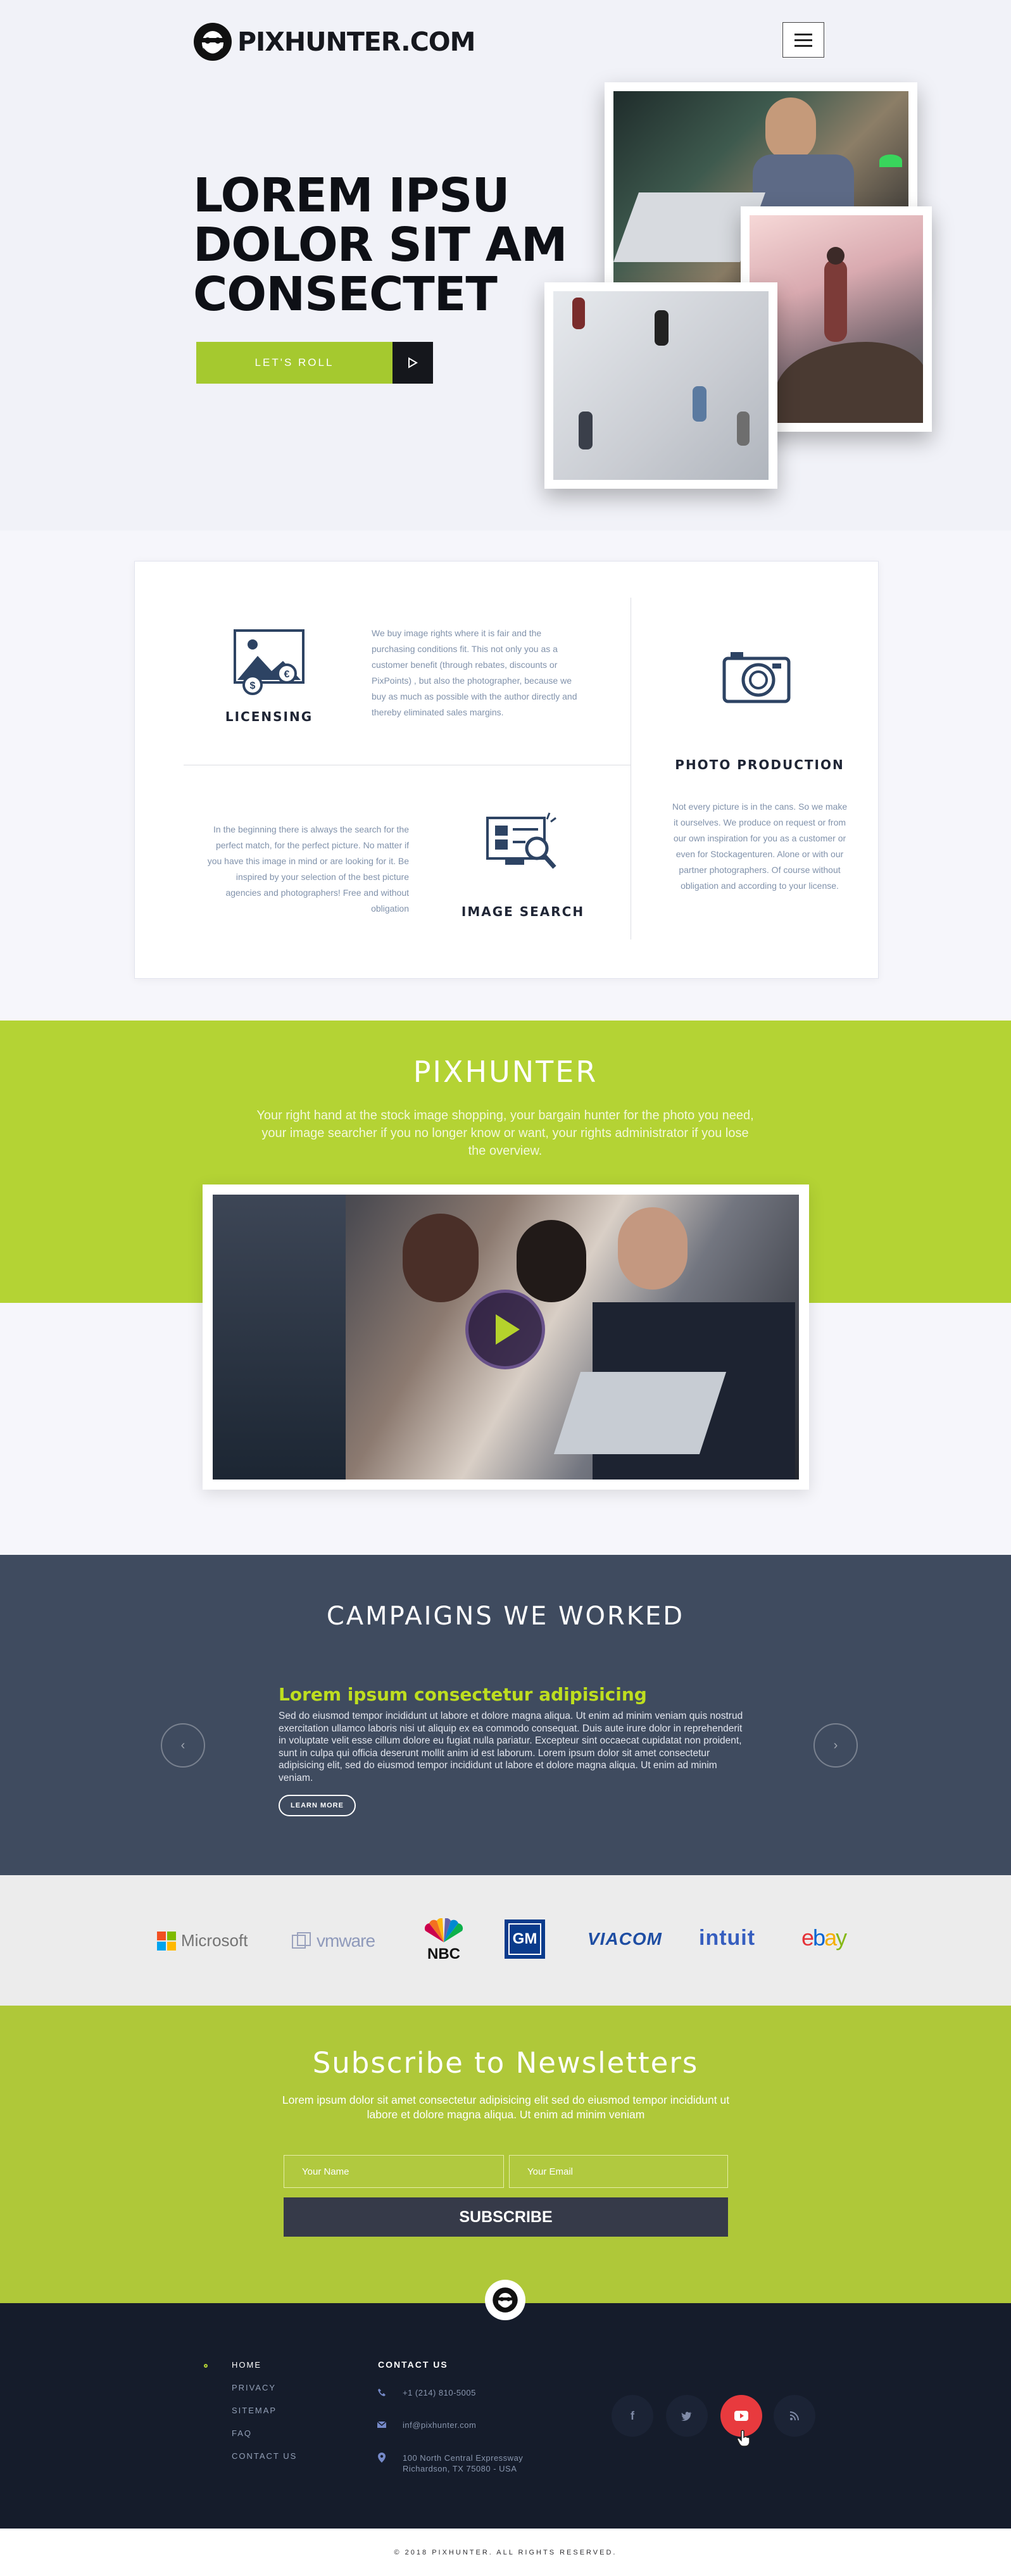  I want to click on play-button, so click(505, 1329).